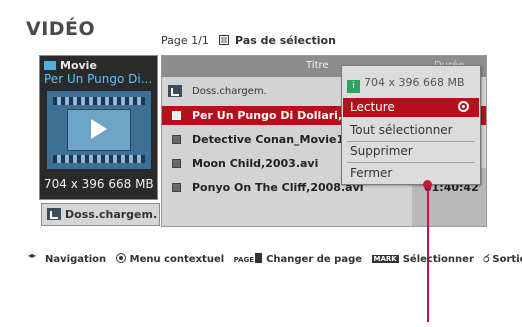  Describe the element at coordinates (411, 173) in the screenshot. I see `menu-item-close: Fermer` at that location.